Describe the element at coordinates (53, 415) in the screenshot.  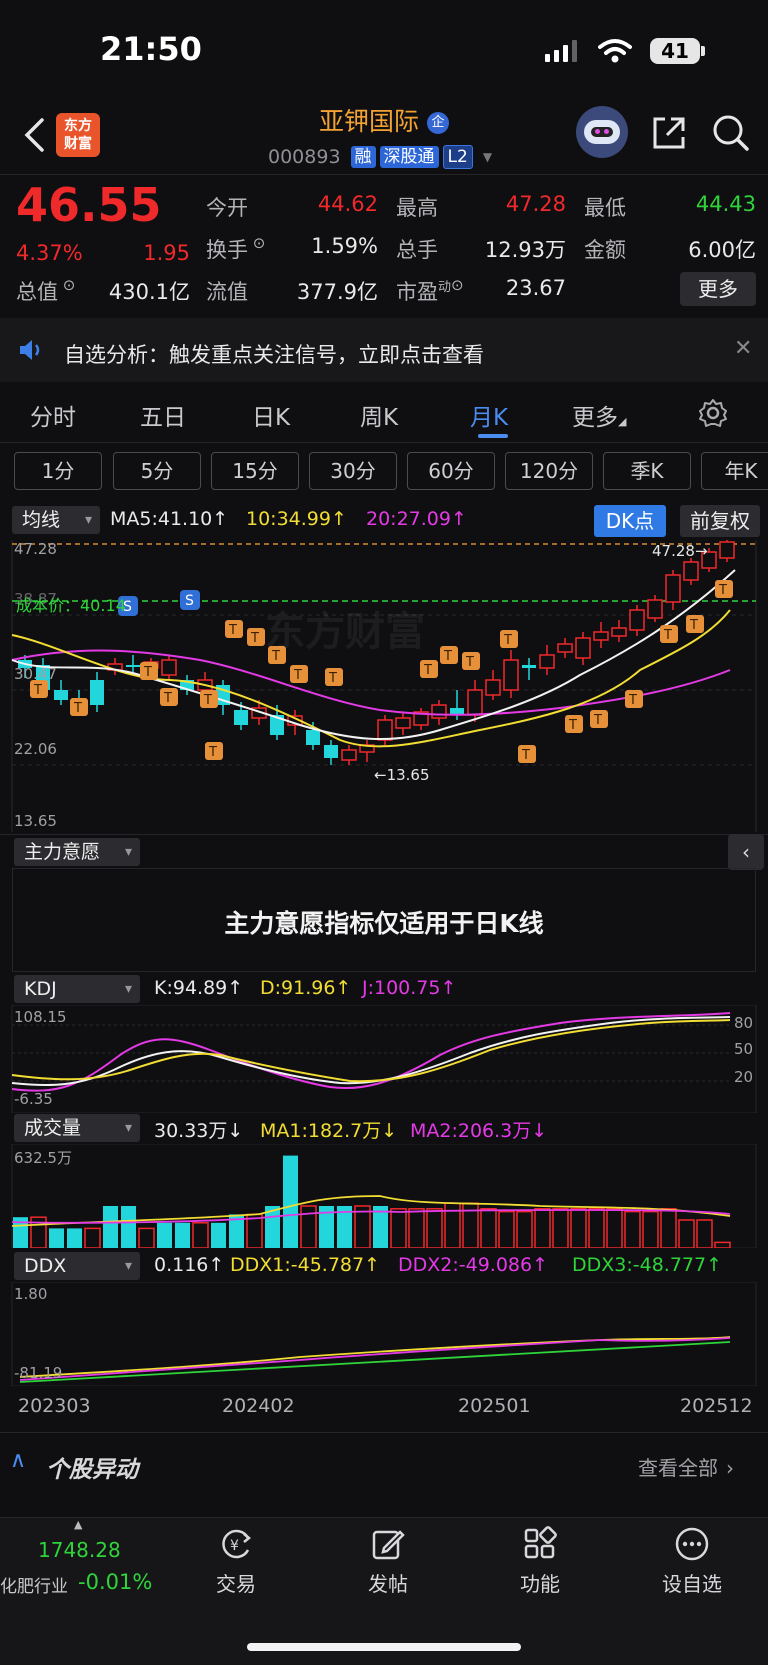
I see `tab-intraday: 分时` at that location.